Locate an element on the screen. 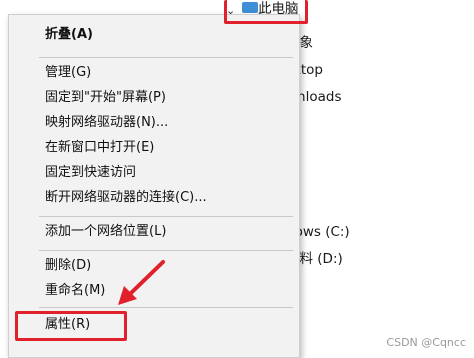  red-arrow-icon is located at coordinates (141, 282).